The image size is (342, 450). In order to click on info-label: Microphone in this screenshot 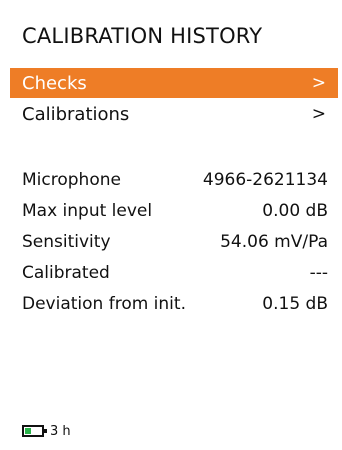, I will do `click(71, 180)`.